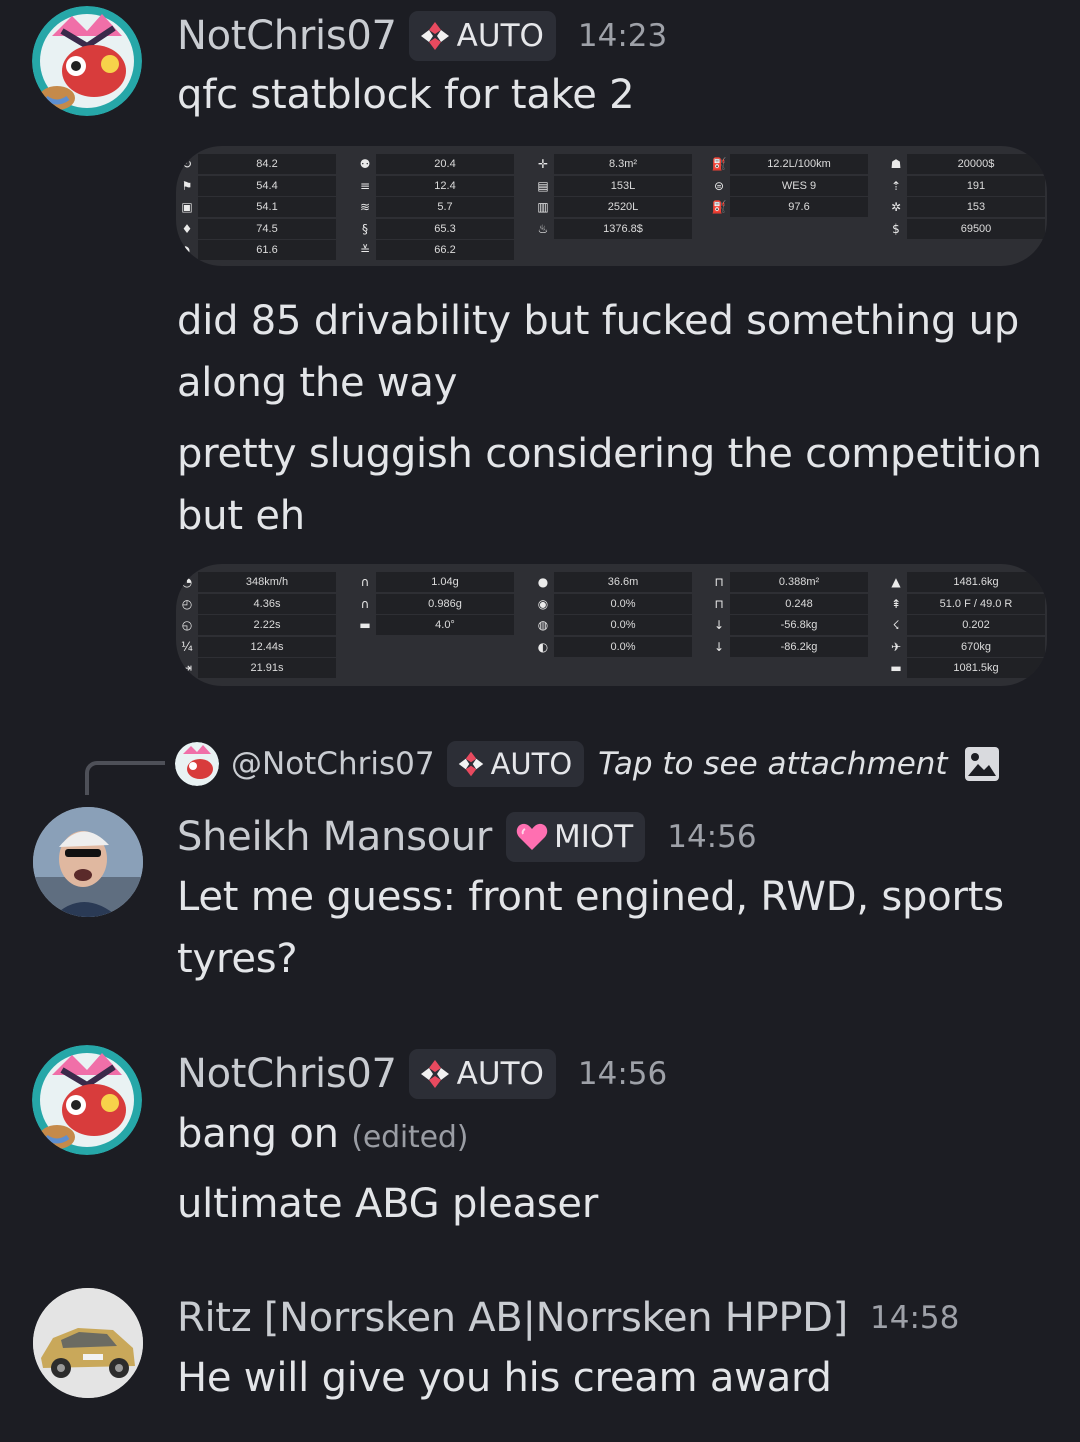  I want to click on stat-row: ⛽ 12.2L/100km, so click(788, 164).